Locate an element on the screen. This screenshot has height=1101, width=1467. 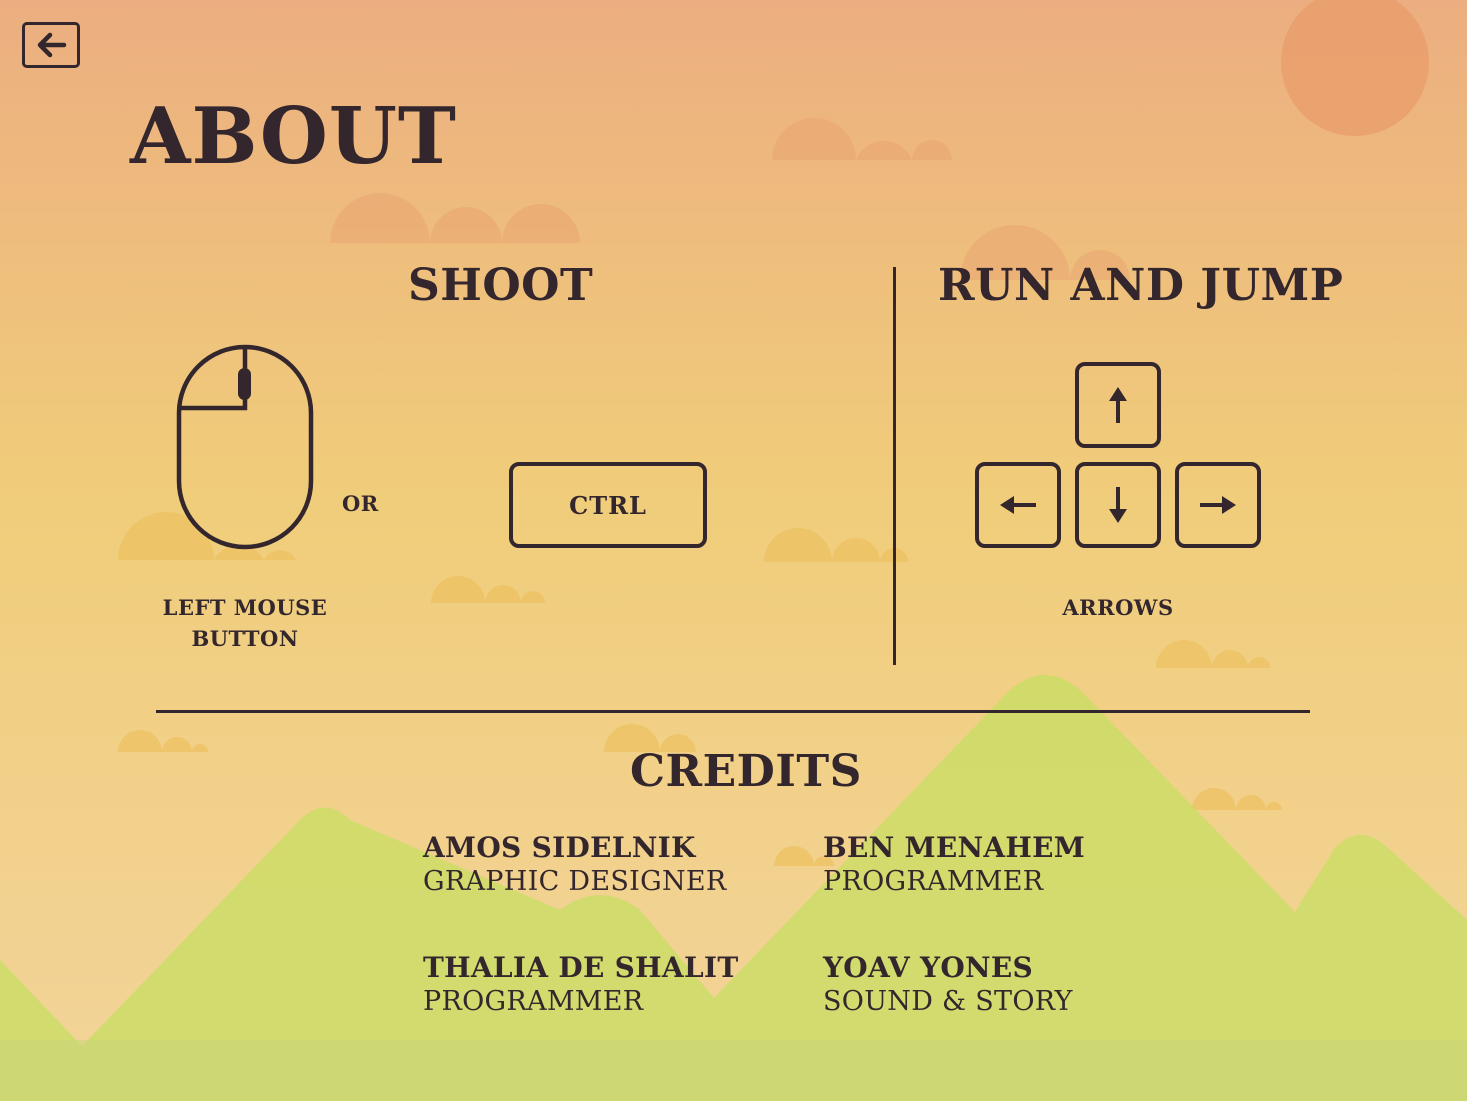
down-arrow-key is located at coordinates (1118, 505).